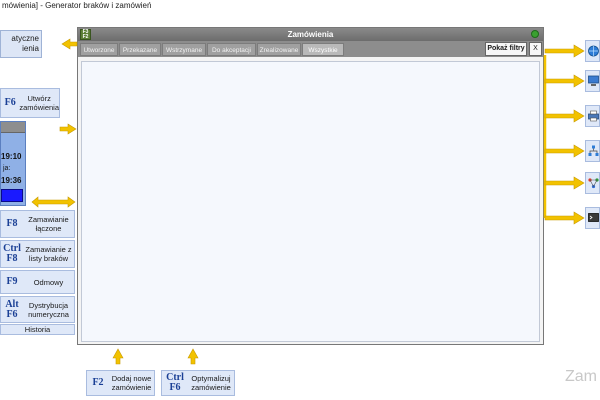 Image resolution: width=600 pixels, height=400 pixels. What do you see at coordinates (68, 129) in the screenshot?
I see `arrow-create-to-window` at bounding box center [68, 129].